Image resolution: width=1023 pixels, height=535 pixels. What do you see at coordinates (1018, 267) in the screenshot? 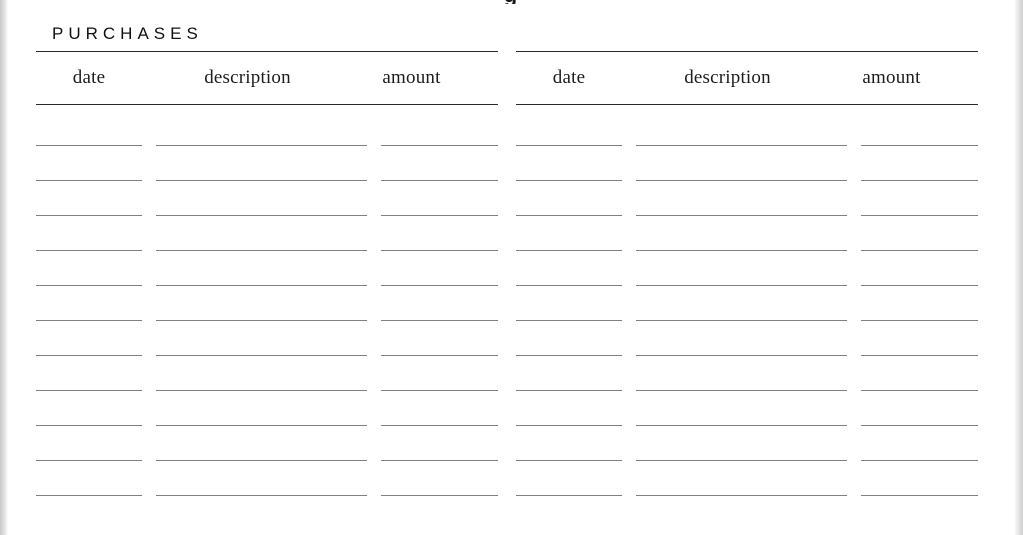
I see `page-edge-right` at bounding box center [1018, 267].